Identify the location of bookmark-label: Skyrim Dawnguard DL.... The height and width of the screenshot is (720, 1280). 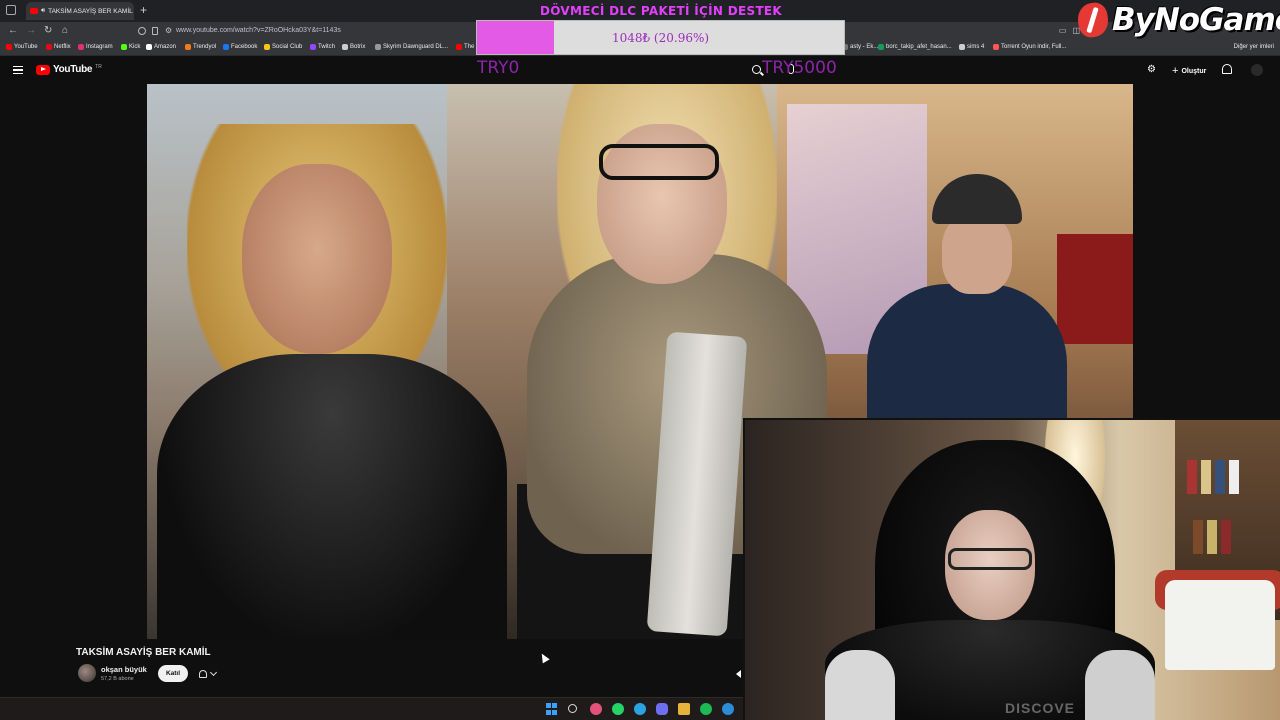
(416, 47).